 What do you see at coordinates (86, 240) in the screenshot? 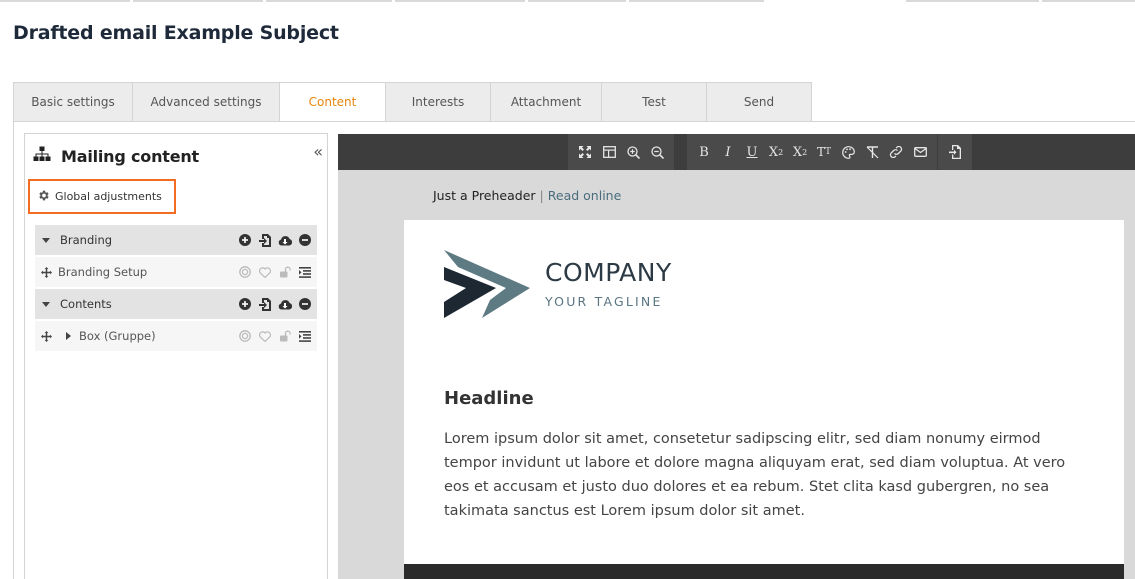
I see `tree-label: Branding` at bounding box center [86, 240].